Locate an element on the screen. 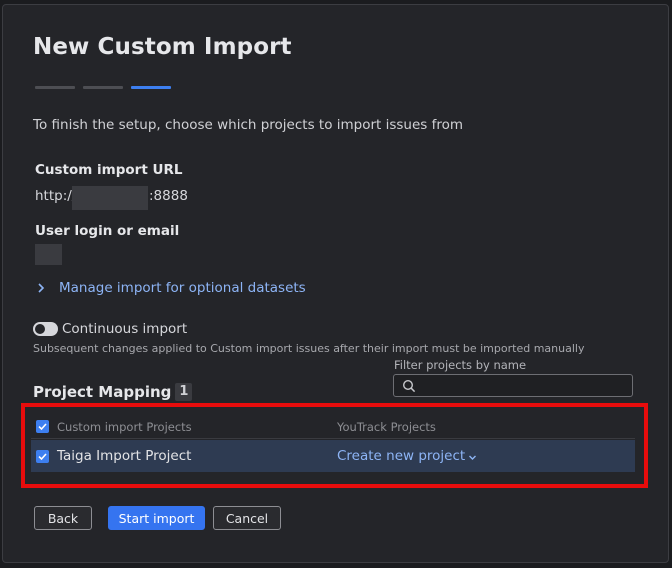 The width and height of the screenshot is (672, 568). url-field-label: Custom import URL is located at coordinates (109, 170).